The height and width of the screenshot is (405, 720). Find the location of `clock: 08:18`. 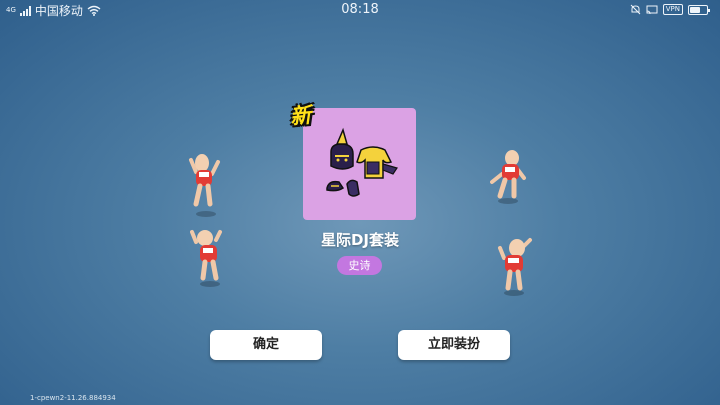

clock: 08:18 is located at coordinates (360, 9).